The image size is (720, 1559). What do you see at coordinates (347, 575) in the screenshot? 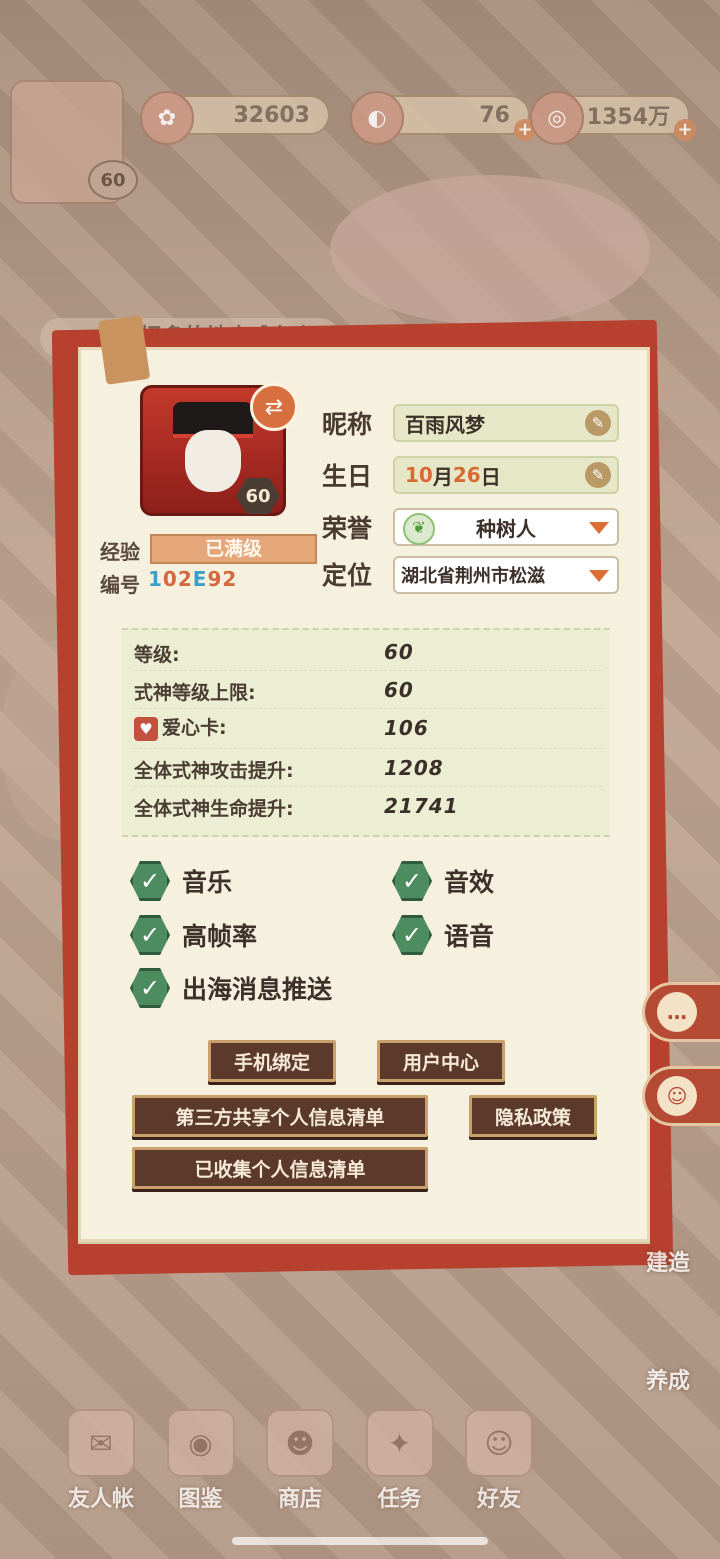
I see `location-label: 定位` at bounding box center [347, 575].